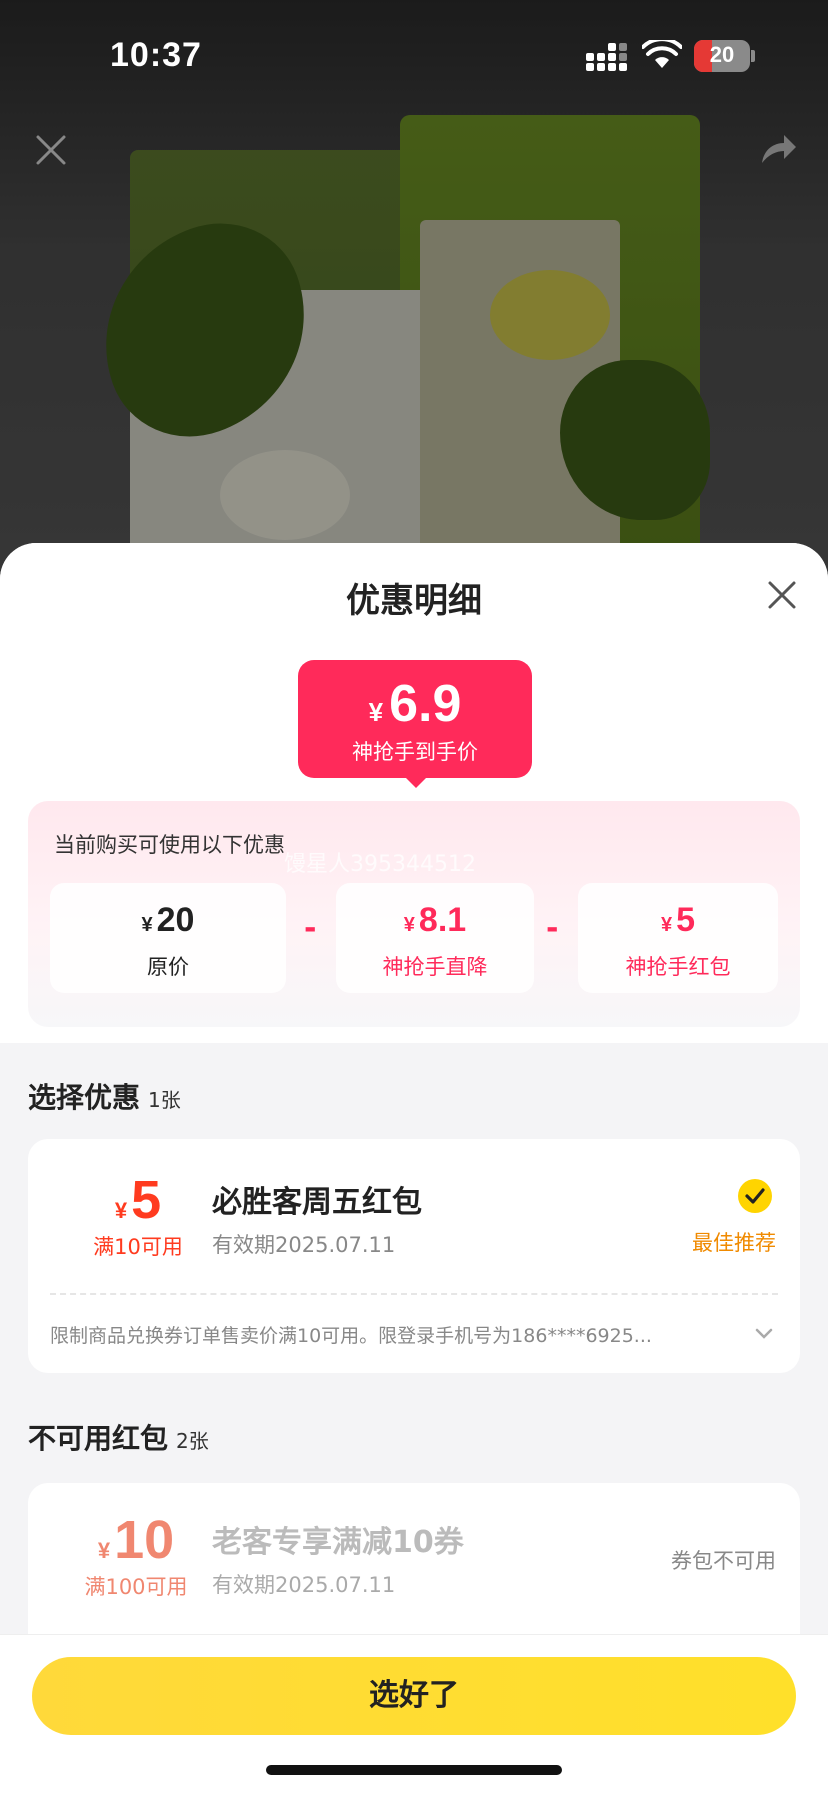 The height and width of the screenshot is (1795, 828). I want to click on final-price-badge: ¥6.9 神抢手到手价, so click(415, 724).